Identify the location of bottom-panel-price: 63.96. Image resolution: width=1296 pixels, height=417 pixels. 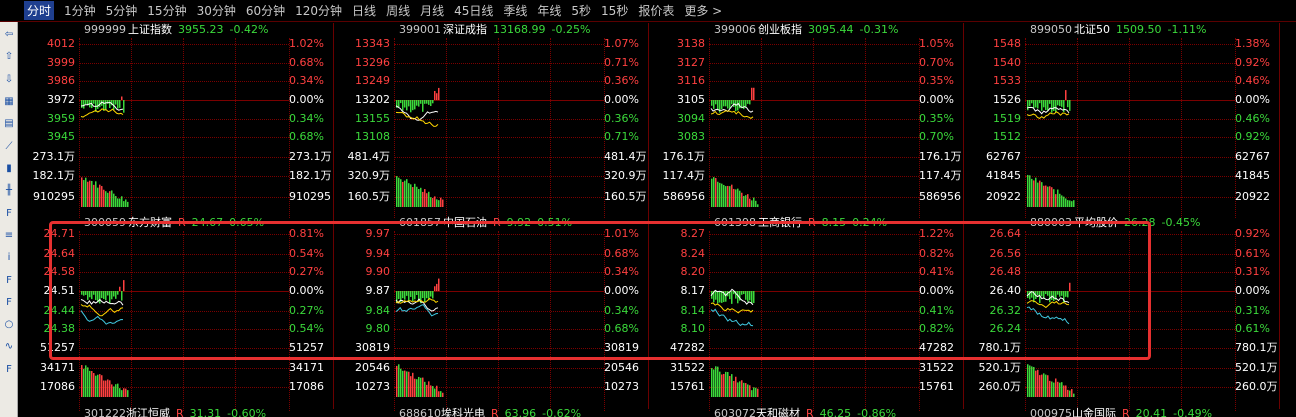
(520, 412).